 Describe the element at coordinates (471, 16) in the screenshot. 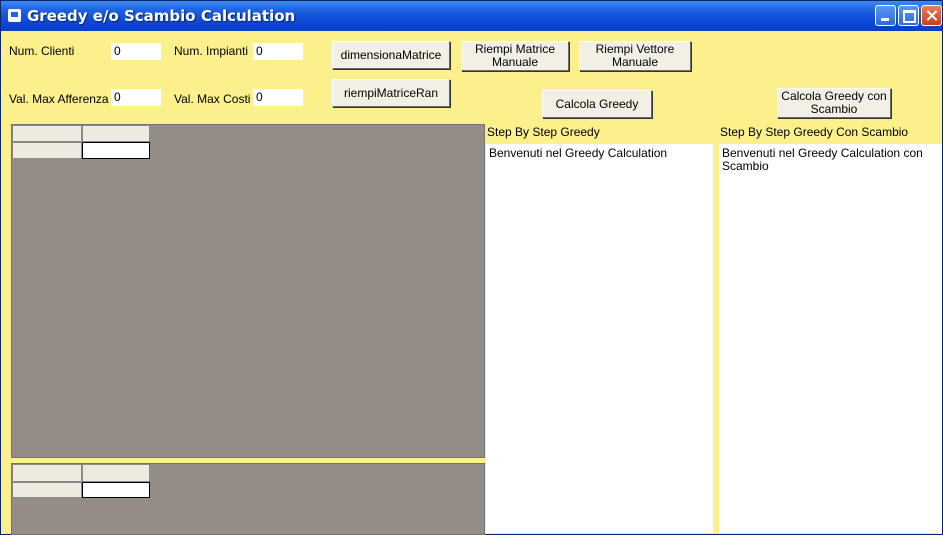

I see `title-bar: Greedy e/o Scambio Calculation` at that location.